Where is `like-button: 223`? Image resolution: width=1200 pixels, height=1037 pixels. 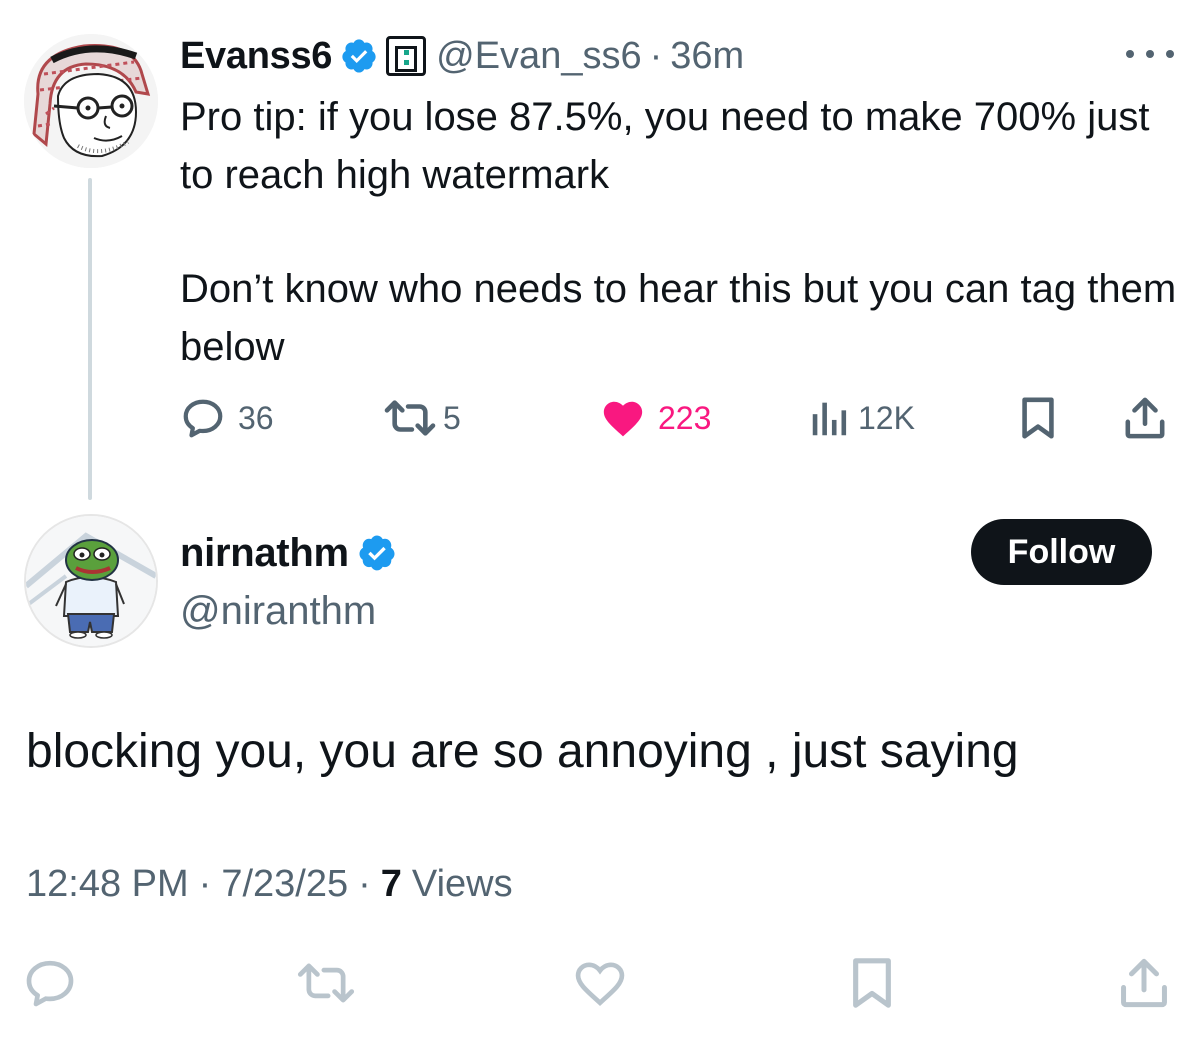 like-button: 223 is located at coordinates (655, 418).